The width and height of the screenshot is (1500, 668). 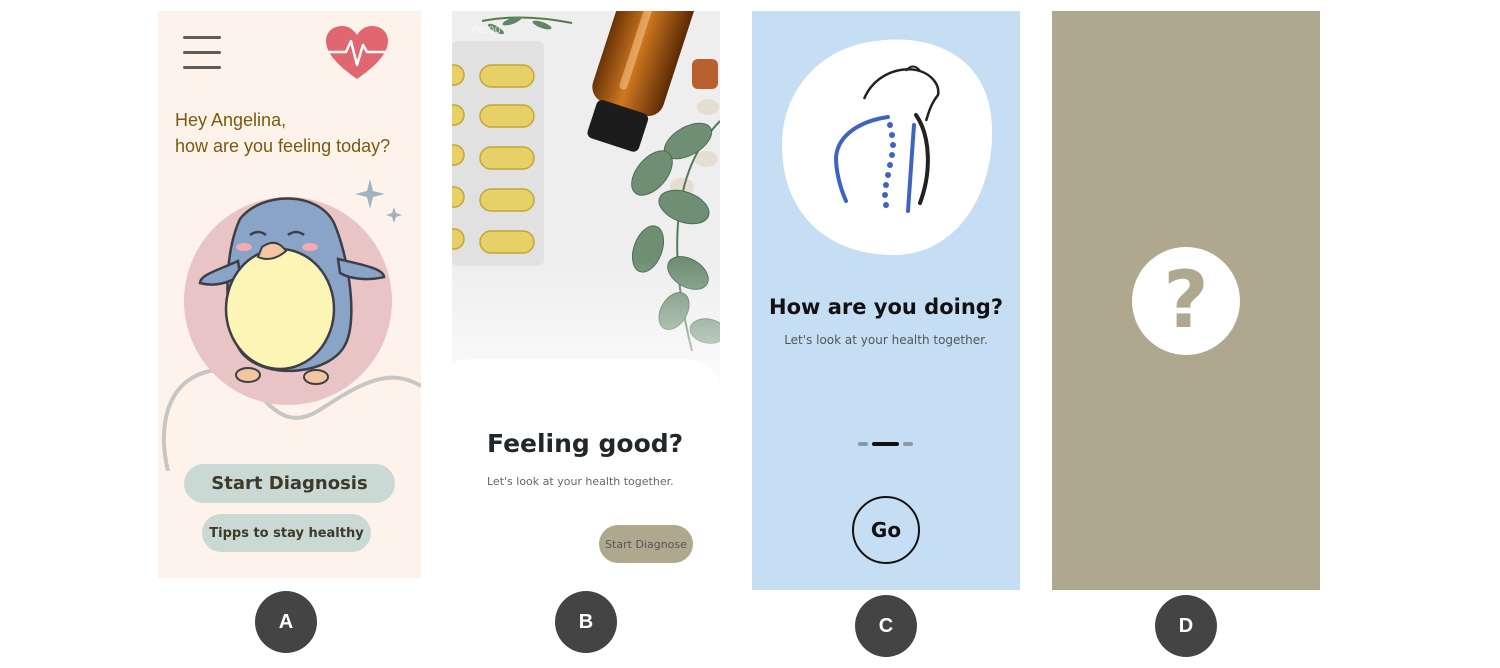 What do you see at coordinates (283, 146) in the screenshot?
I see `greeting-line-2: how are you feeling today?` at bounding box center [283, 146].